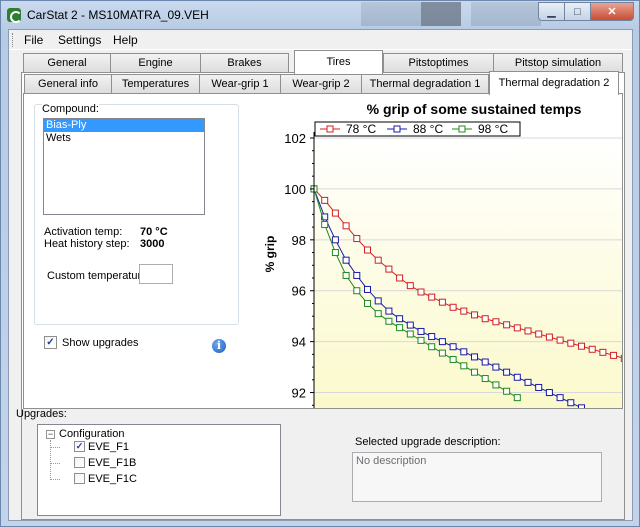 This screenshot has width=640, height=527. Describe the element at coordinates (68, 84) in the screenshot. I see `tab-general-info: General info` at that location.